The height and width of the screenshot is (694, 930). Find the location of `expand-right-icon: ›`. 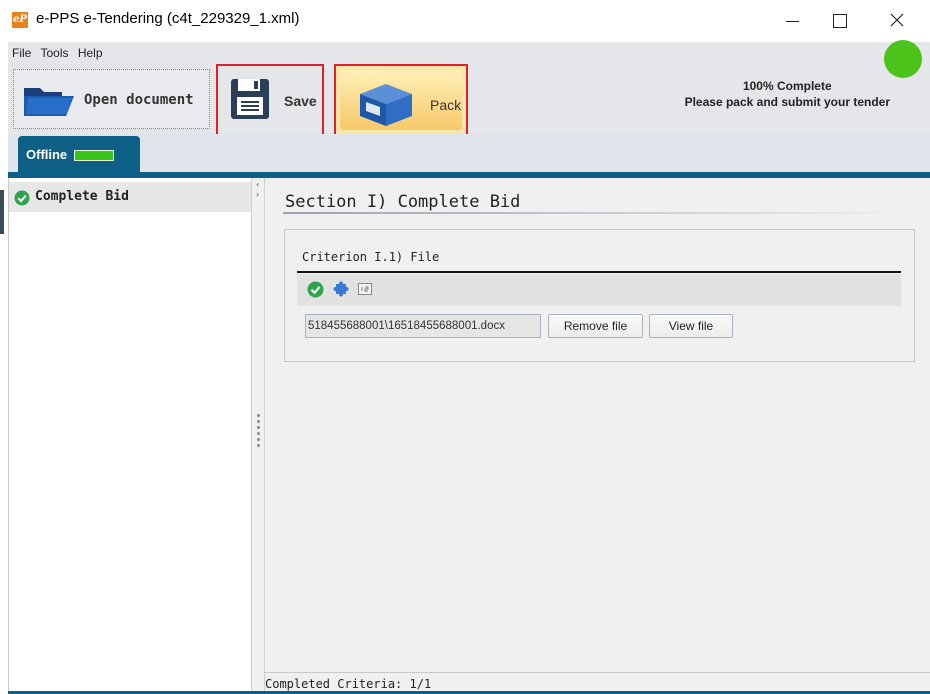

expand-right-icon: › is located at coordinates (257, 194).